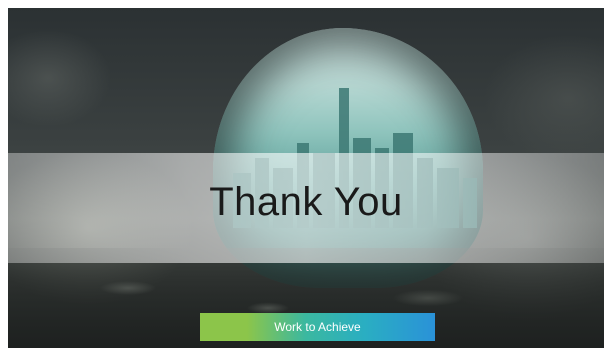 The height and width of the screenshot is (360, 611). What do you see at coordinates (306, 202) in the screenshot?
I see `slide-title: Thank You` at bounding box center [306, 202].